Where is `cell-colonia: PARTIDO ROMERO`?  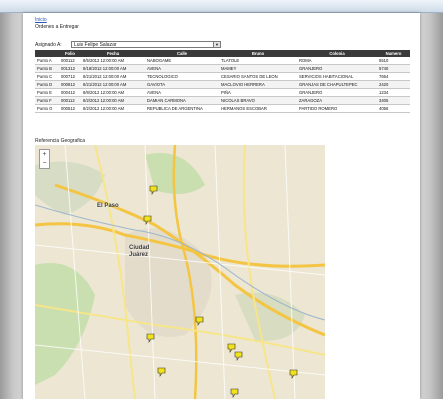
cell-colonia: PARTIDO ROMERO is located at coordinates (337, 108).